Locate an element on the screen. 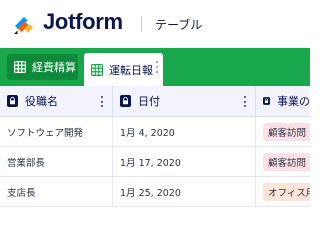 Image resolution: width=320 pixels, height=240 pixels. jotform-logo-icon is located at coordinates (24, 24).